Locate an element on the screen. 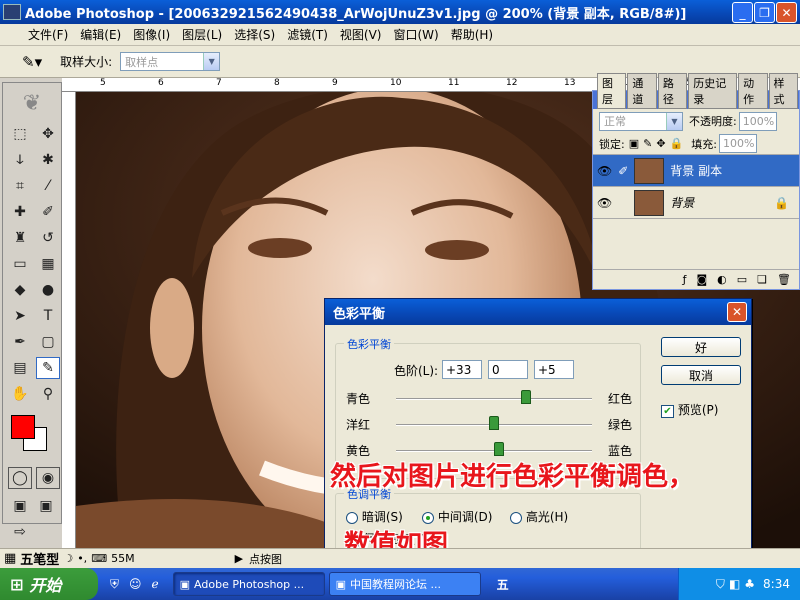  shadows-radio is located at coordinates (352, 517).